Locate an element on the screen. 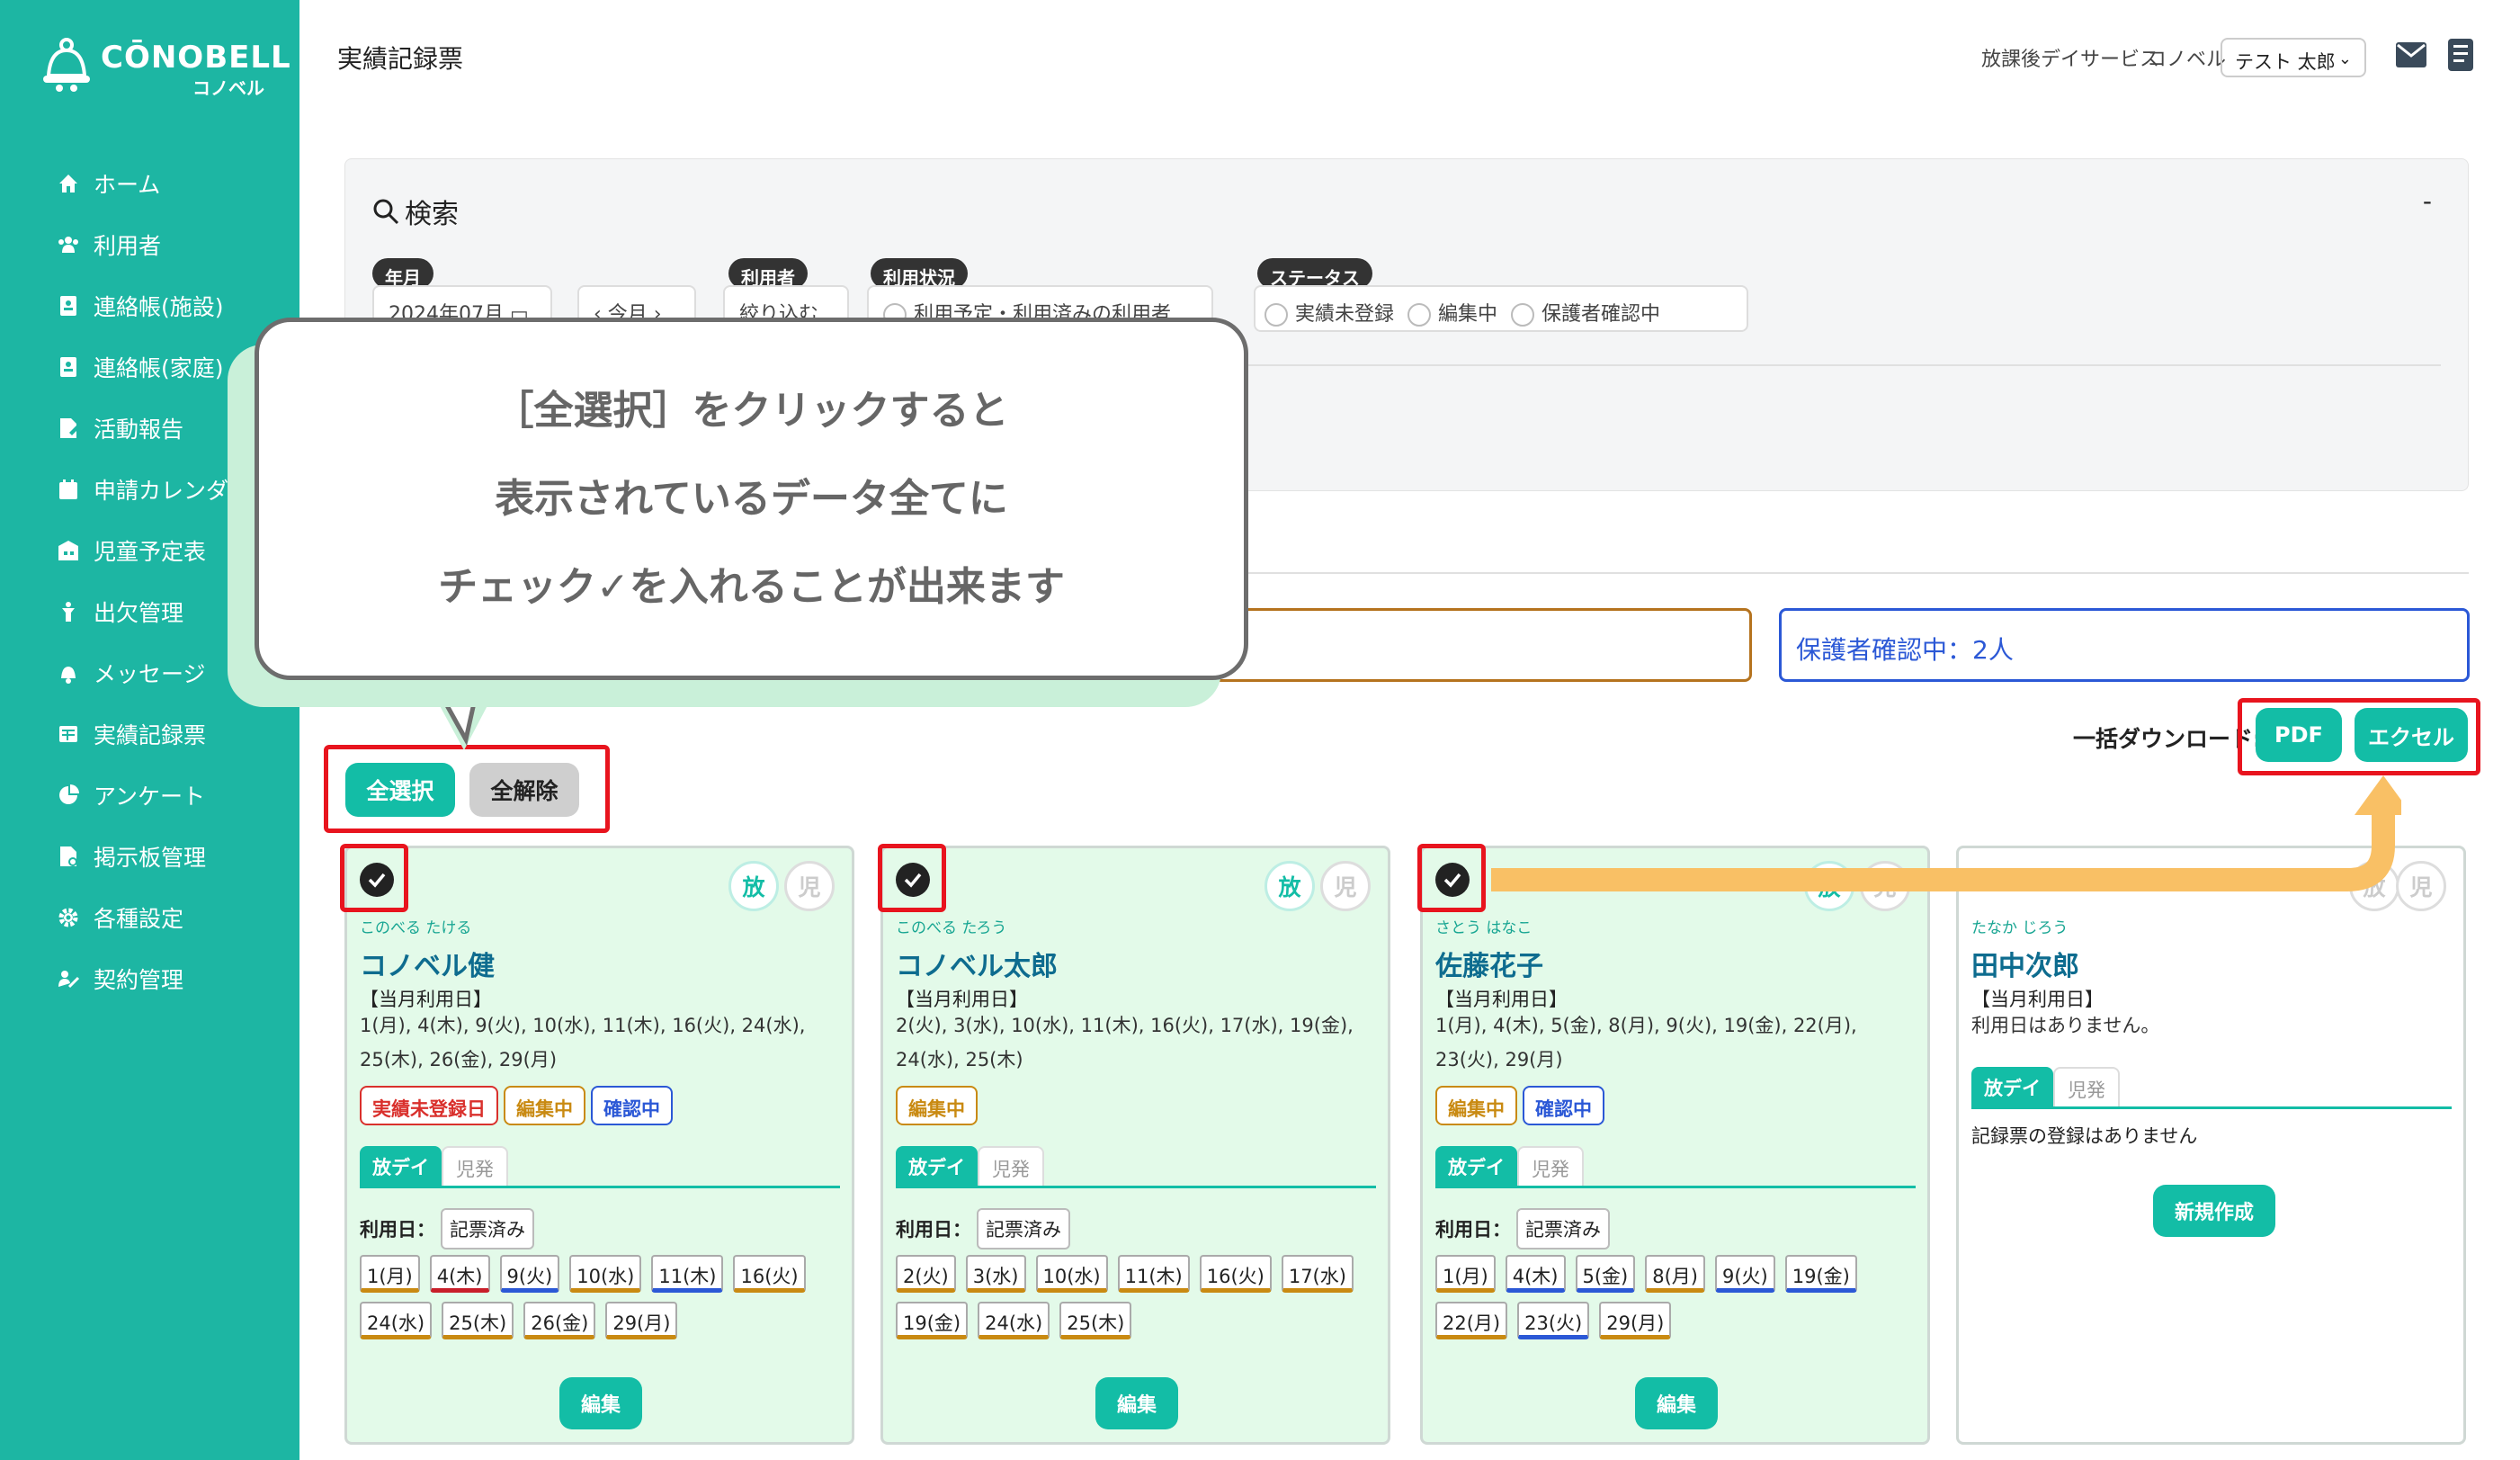 This screenshot has width=2520, height=1460. callout-line: ［全選択］をクリックすると is located at coordinates (752, 411).